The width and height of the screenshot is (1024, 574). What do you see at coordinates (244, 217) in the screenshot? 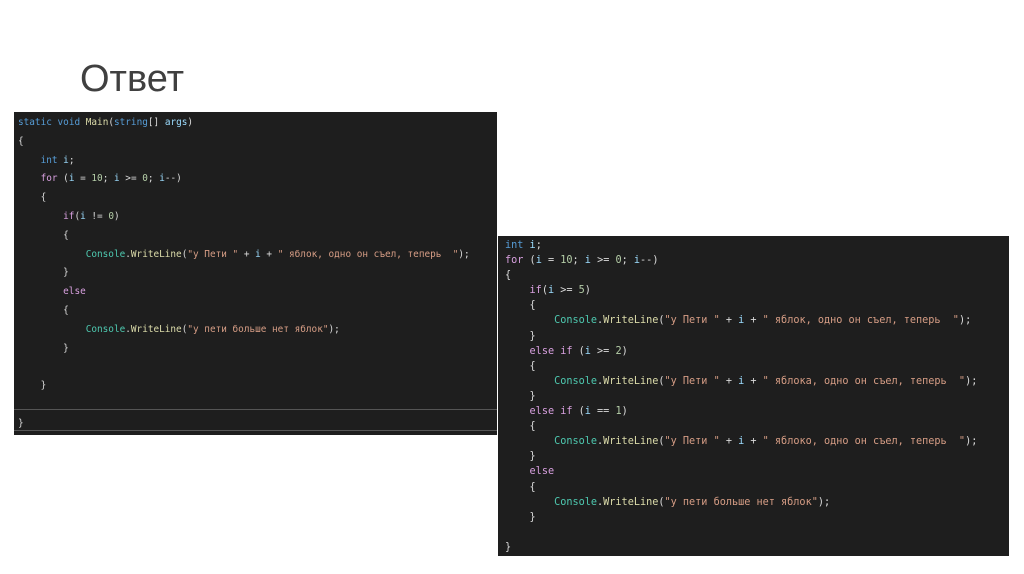
I see `code-line: if(i != 0)` at bounding box center [244, 217].